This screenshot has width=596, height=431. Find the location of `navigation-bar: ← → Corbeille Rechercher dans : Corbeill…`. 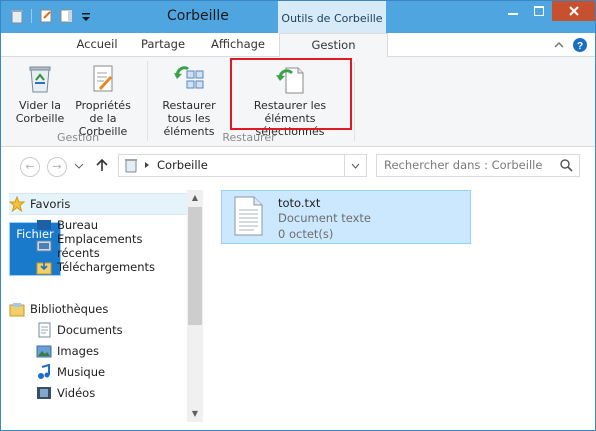

navigation-bar: ← → Corbeille Rechercher dans : Corbeill… is located at coordinates (298, 165).